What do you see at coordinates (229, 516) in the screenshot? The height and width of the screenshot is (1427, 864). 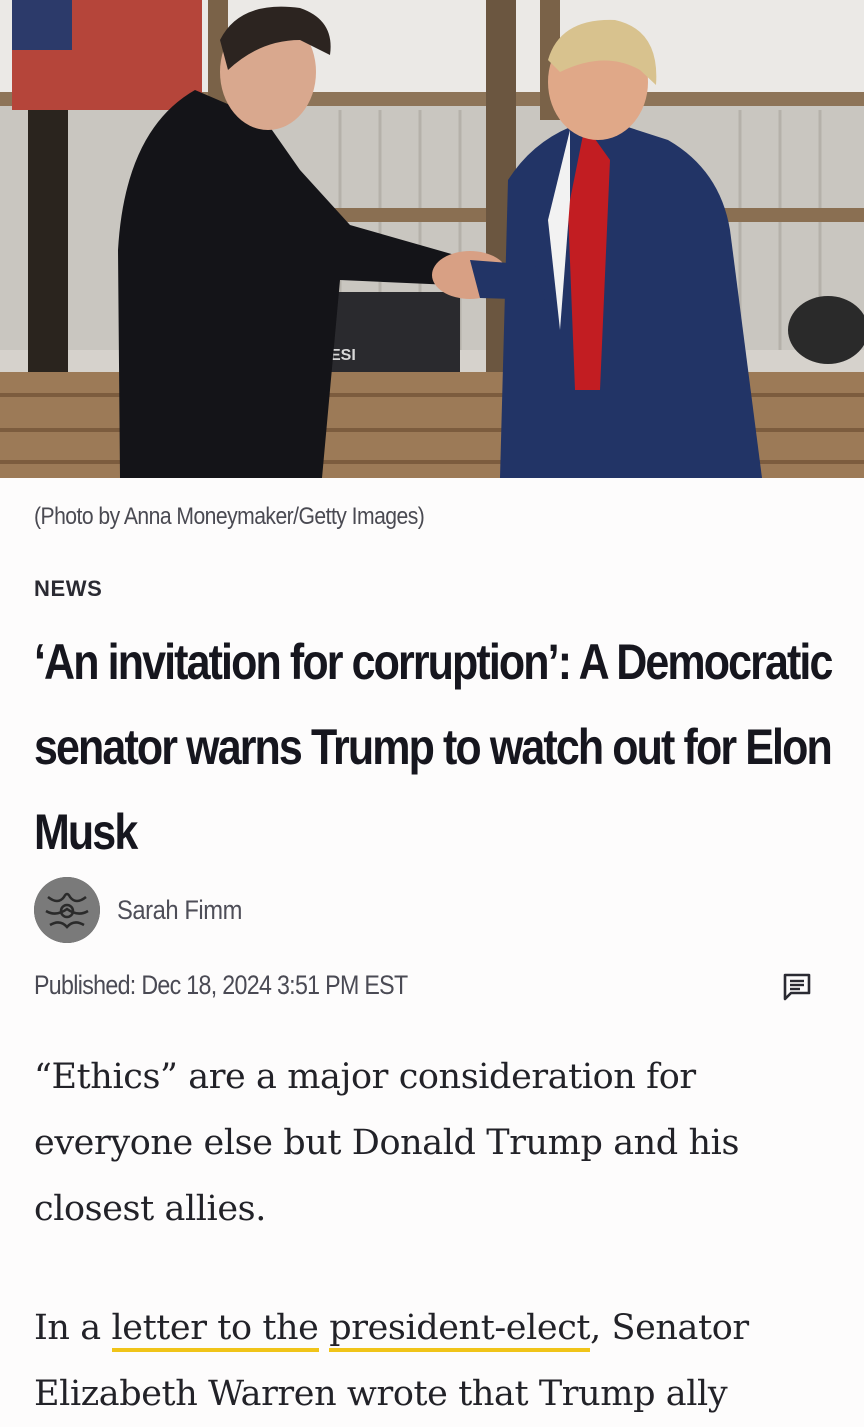 I see `photo-credit: (Photo by Anna Moneymaker/Getty Images)` at bounding box center [229, 516].